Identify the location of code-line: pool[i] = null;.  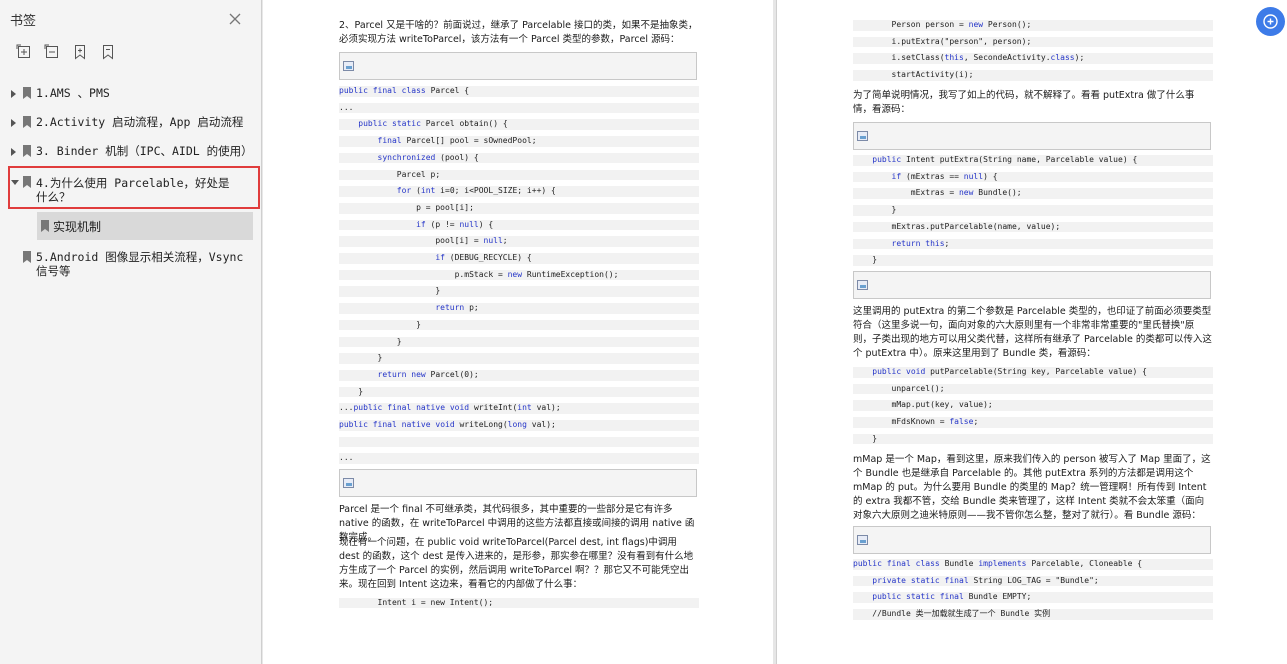
(519, 241).